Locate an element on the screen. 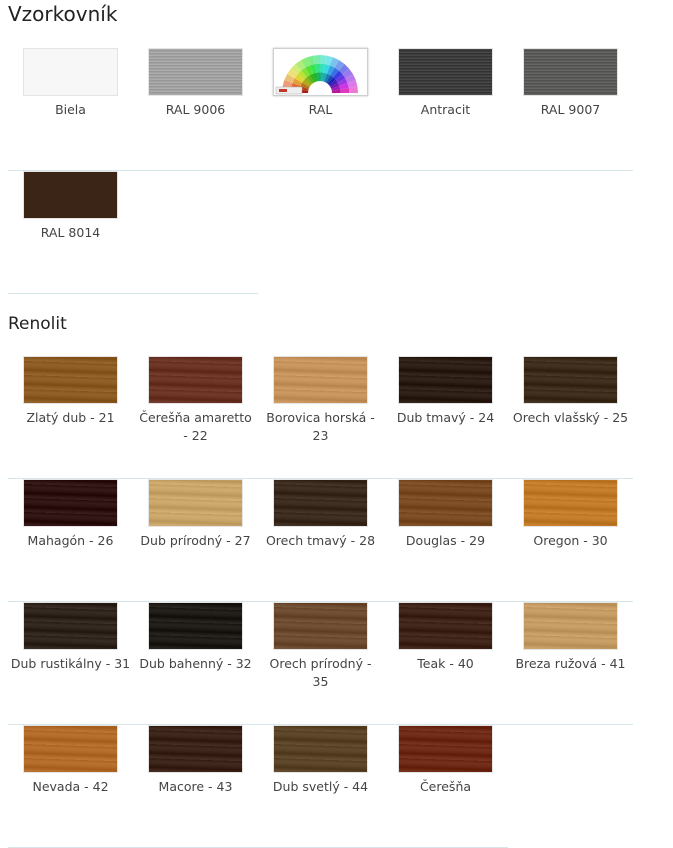  swatch-item: Dub tmavý - 24 is located at coordinates (445, 391).